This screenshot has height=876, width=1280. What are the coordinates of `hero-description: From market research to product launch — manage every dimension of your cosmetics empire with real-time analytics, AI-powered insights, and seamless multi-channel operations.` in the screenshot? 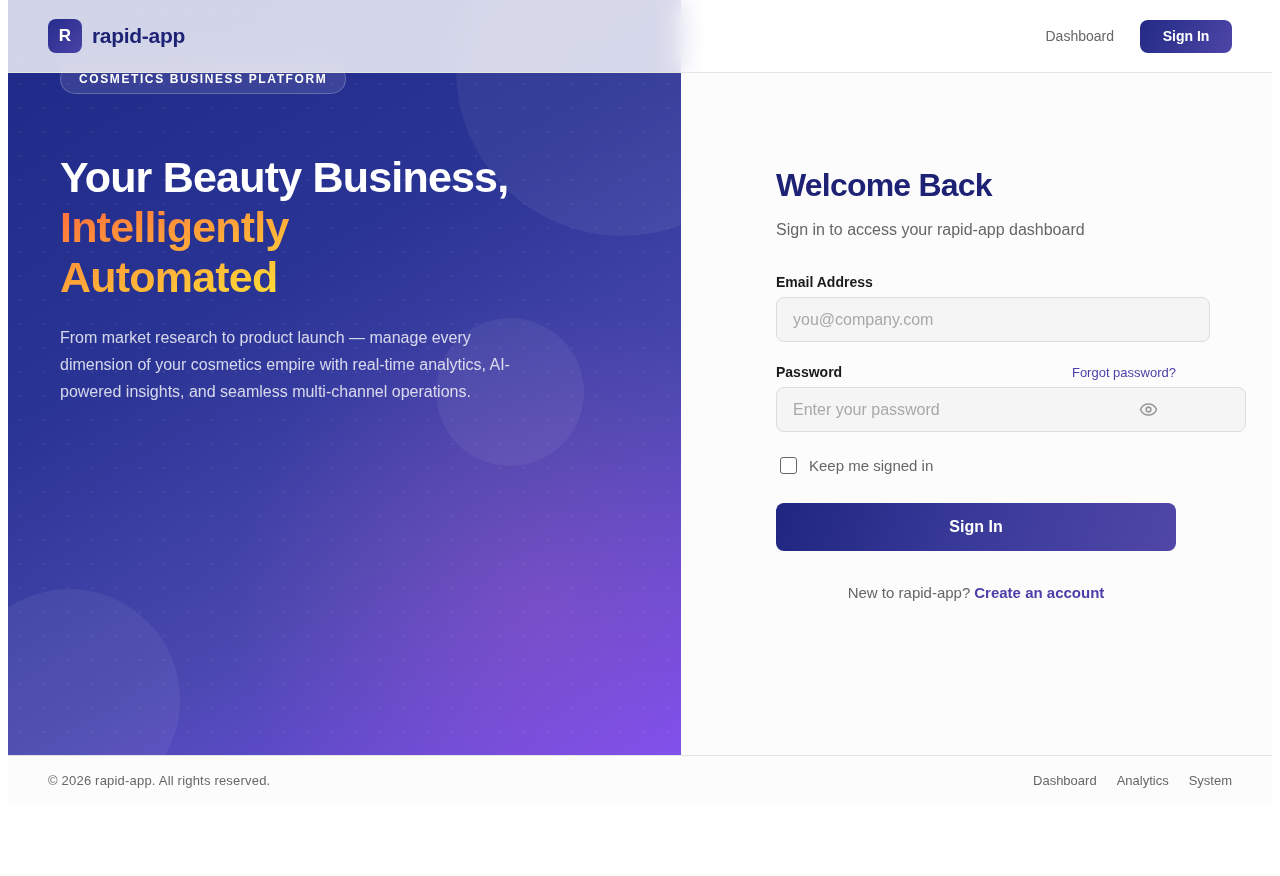 It's located at (285, 365).